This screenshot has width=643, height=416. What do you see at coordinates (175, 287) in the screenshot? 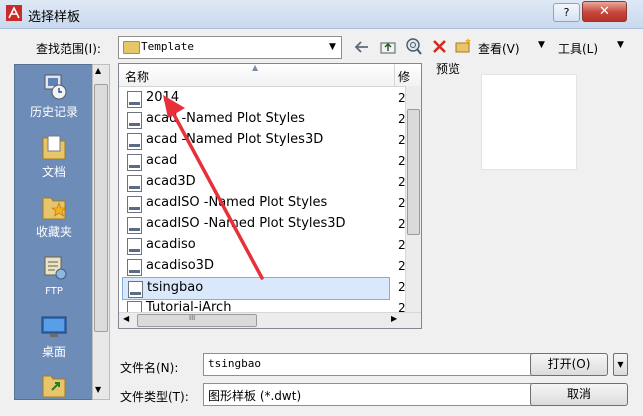
I see `file-name: tsingbao` at bounding box center [175, 287].